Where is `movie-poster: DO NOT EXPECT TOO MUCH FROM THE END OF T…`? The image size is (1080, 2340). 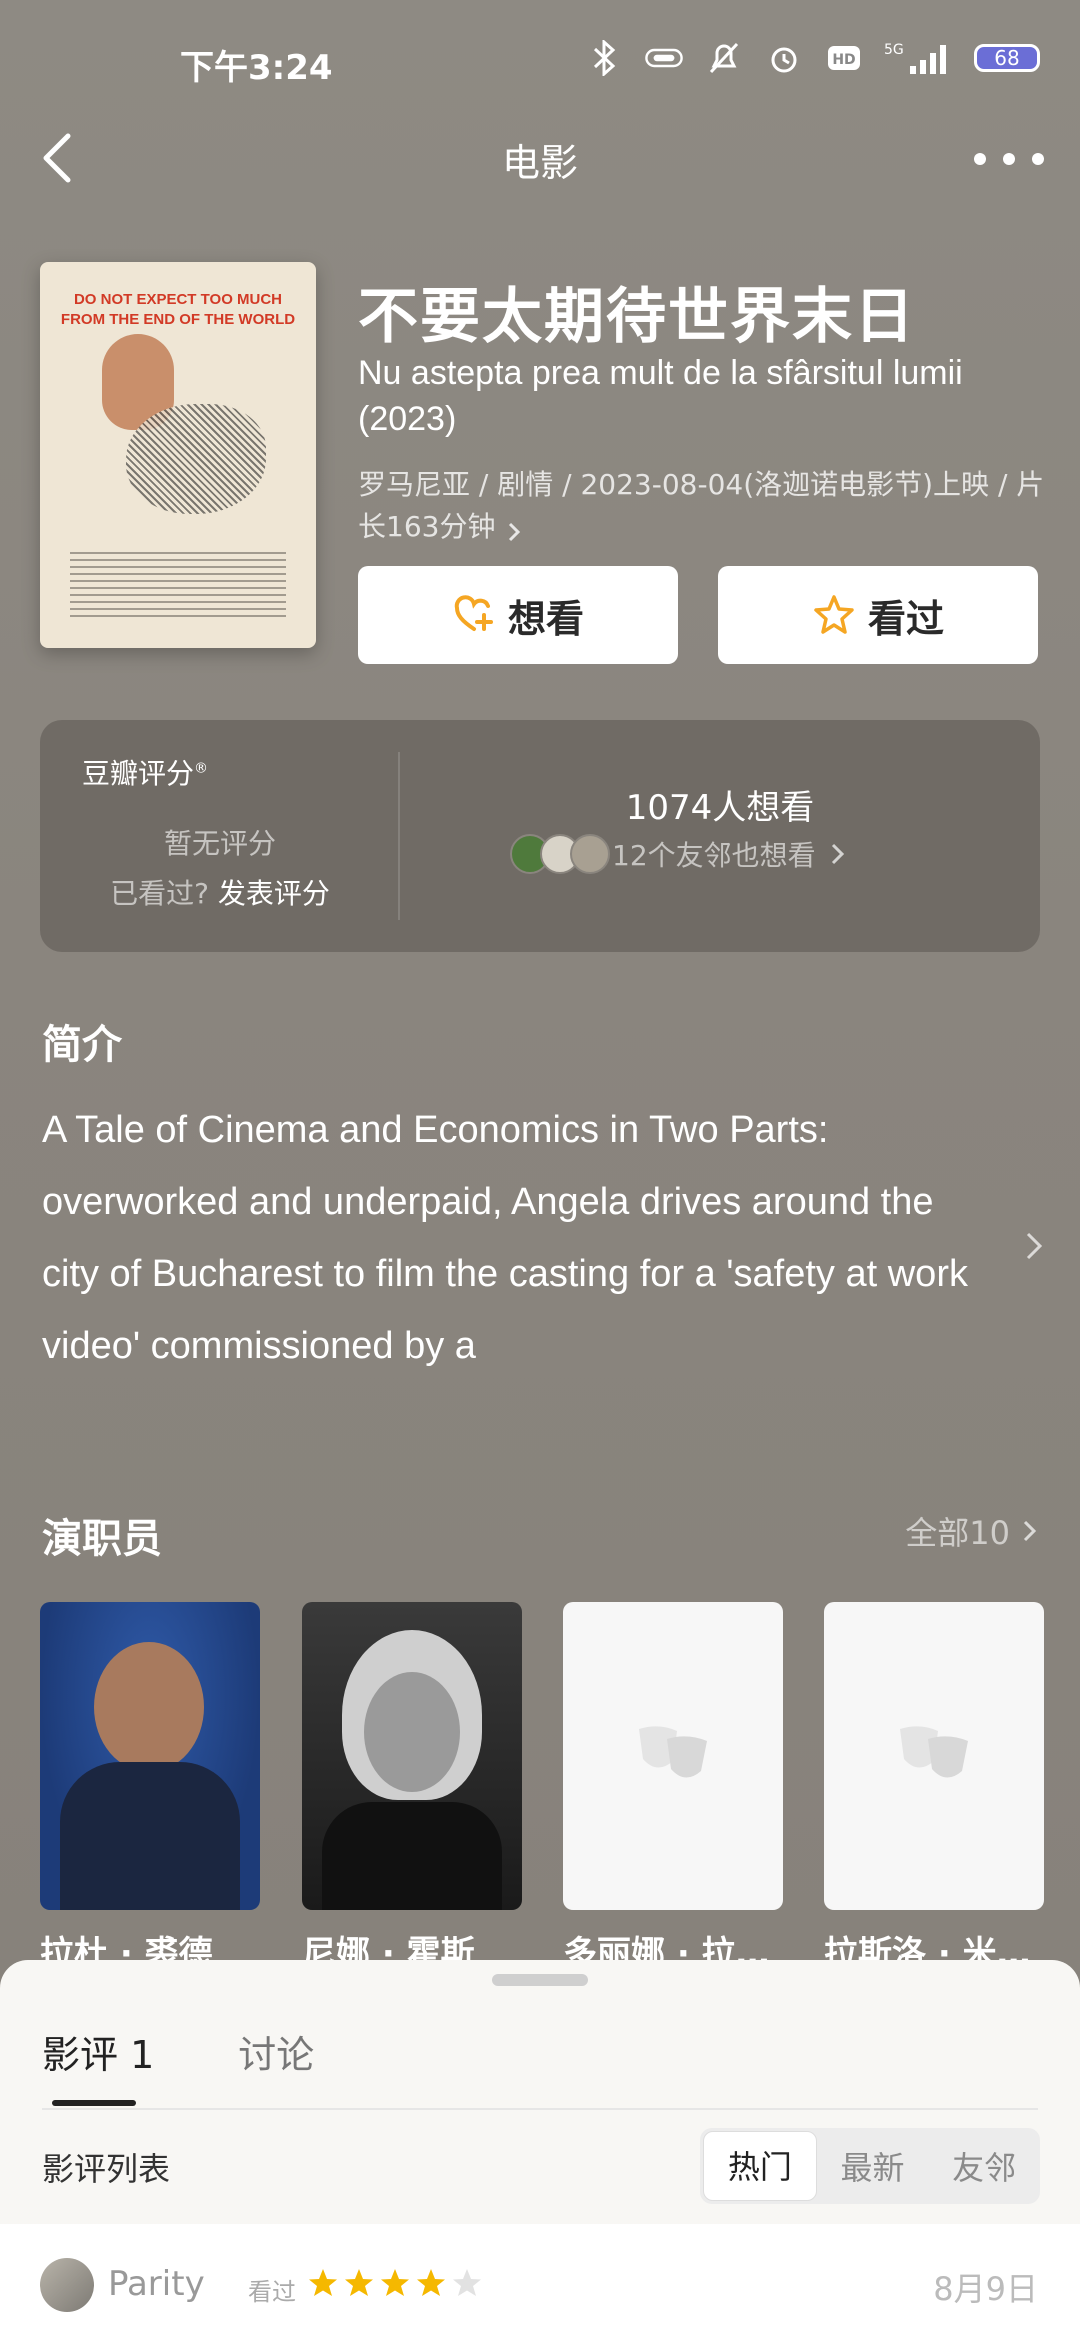 movie-poster: DO NOT EXPECT TOO MUCH FROM THE END OF T… is located at coordinates (178, 455).